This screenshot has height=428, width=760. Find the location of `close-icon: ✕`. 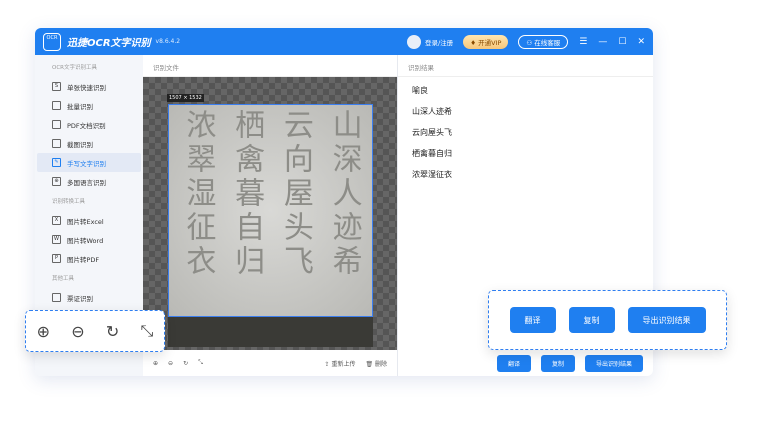

close-icon: ✕ is located at coordinates (641, 42).